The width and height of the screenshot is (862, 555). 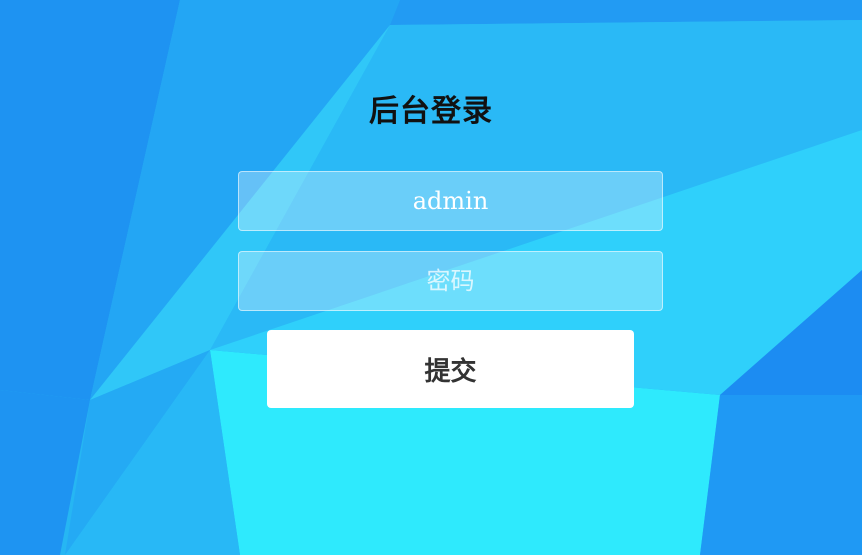 I want to click on username-input, so click(x=450, y=201).